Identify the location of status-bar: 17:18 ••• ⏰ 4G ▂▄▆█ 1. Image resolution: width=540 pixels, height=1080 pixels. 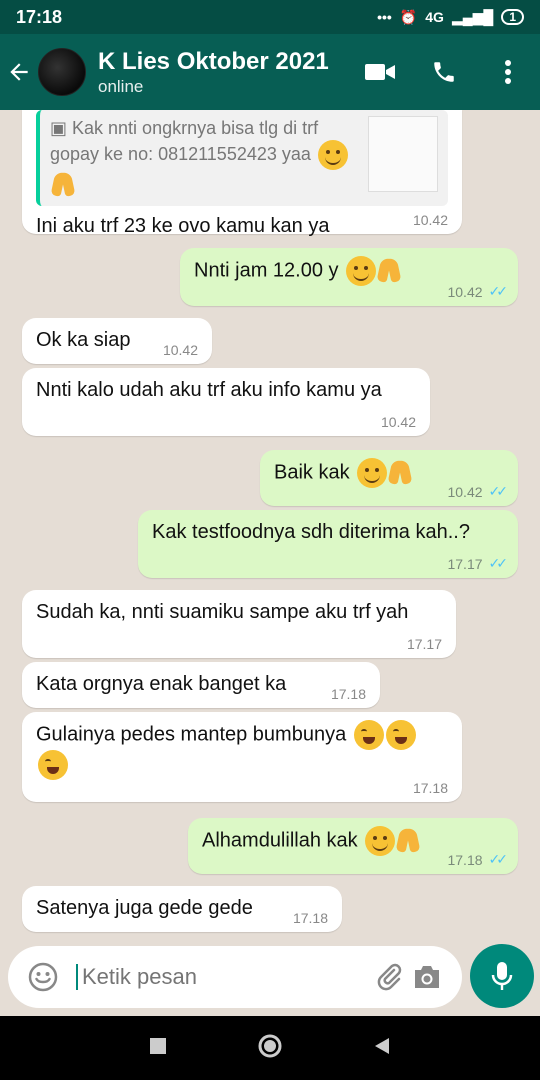
(270, 17).